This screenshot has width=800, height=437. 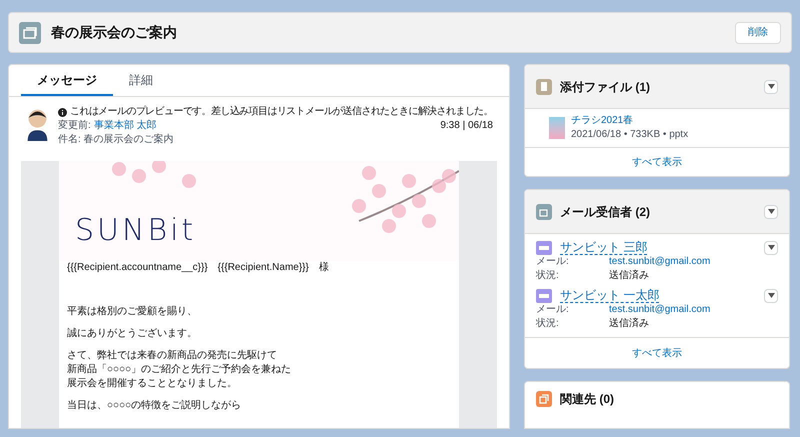 I want to click on info-icon, so click(x=62, y=112).